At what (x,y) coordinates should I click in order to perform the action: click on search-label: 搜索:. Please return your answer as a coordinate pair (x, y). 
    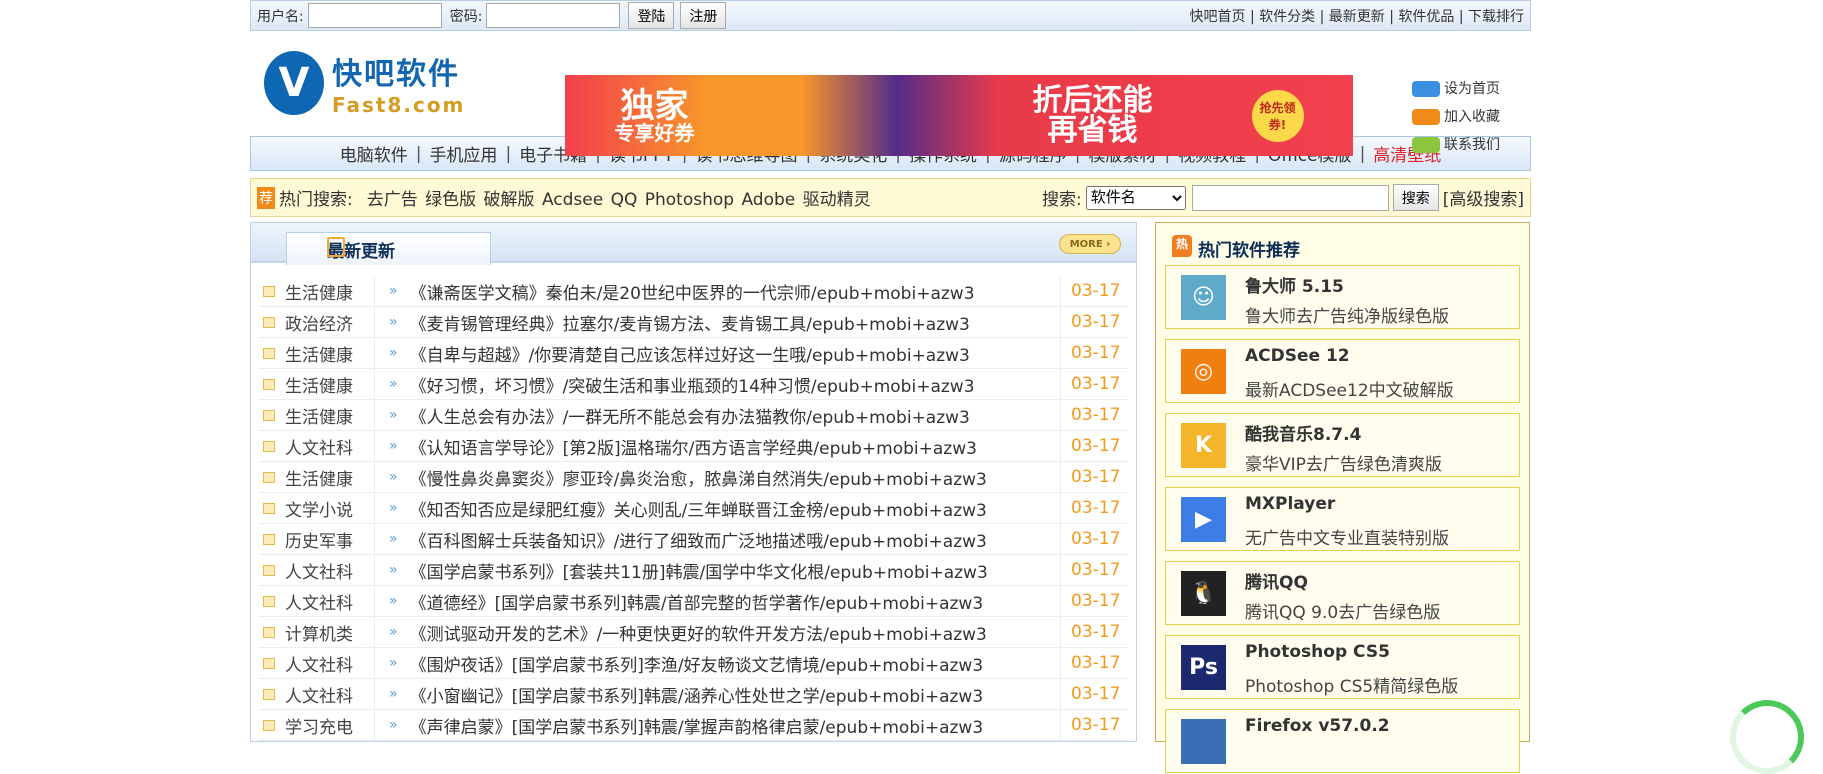
    Looking at the image, I should click on (1062, 200).